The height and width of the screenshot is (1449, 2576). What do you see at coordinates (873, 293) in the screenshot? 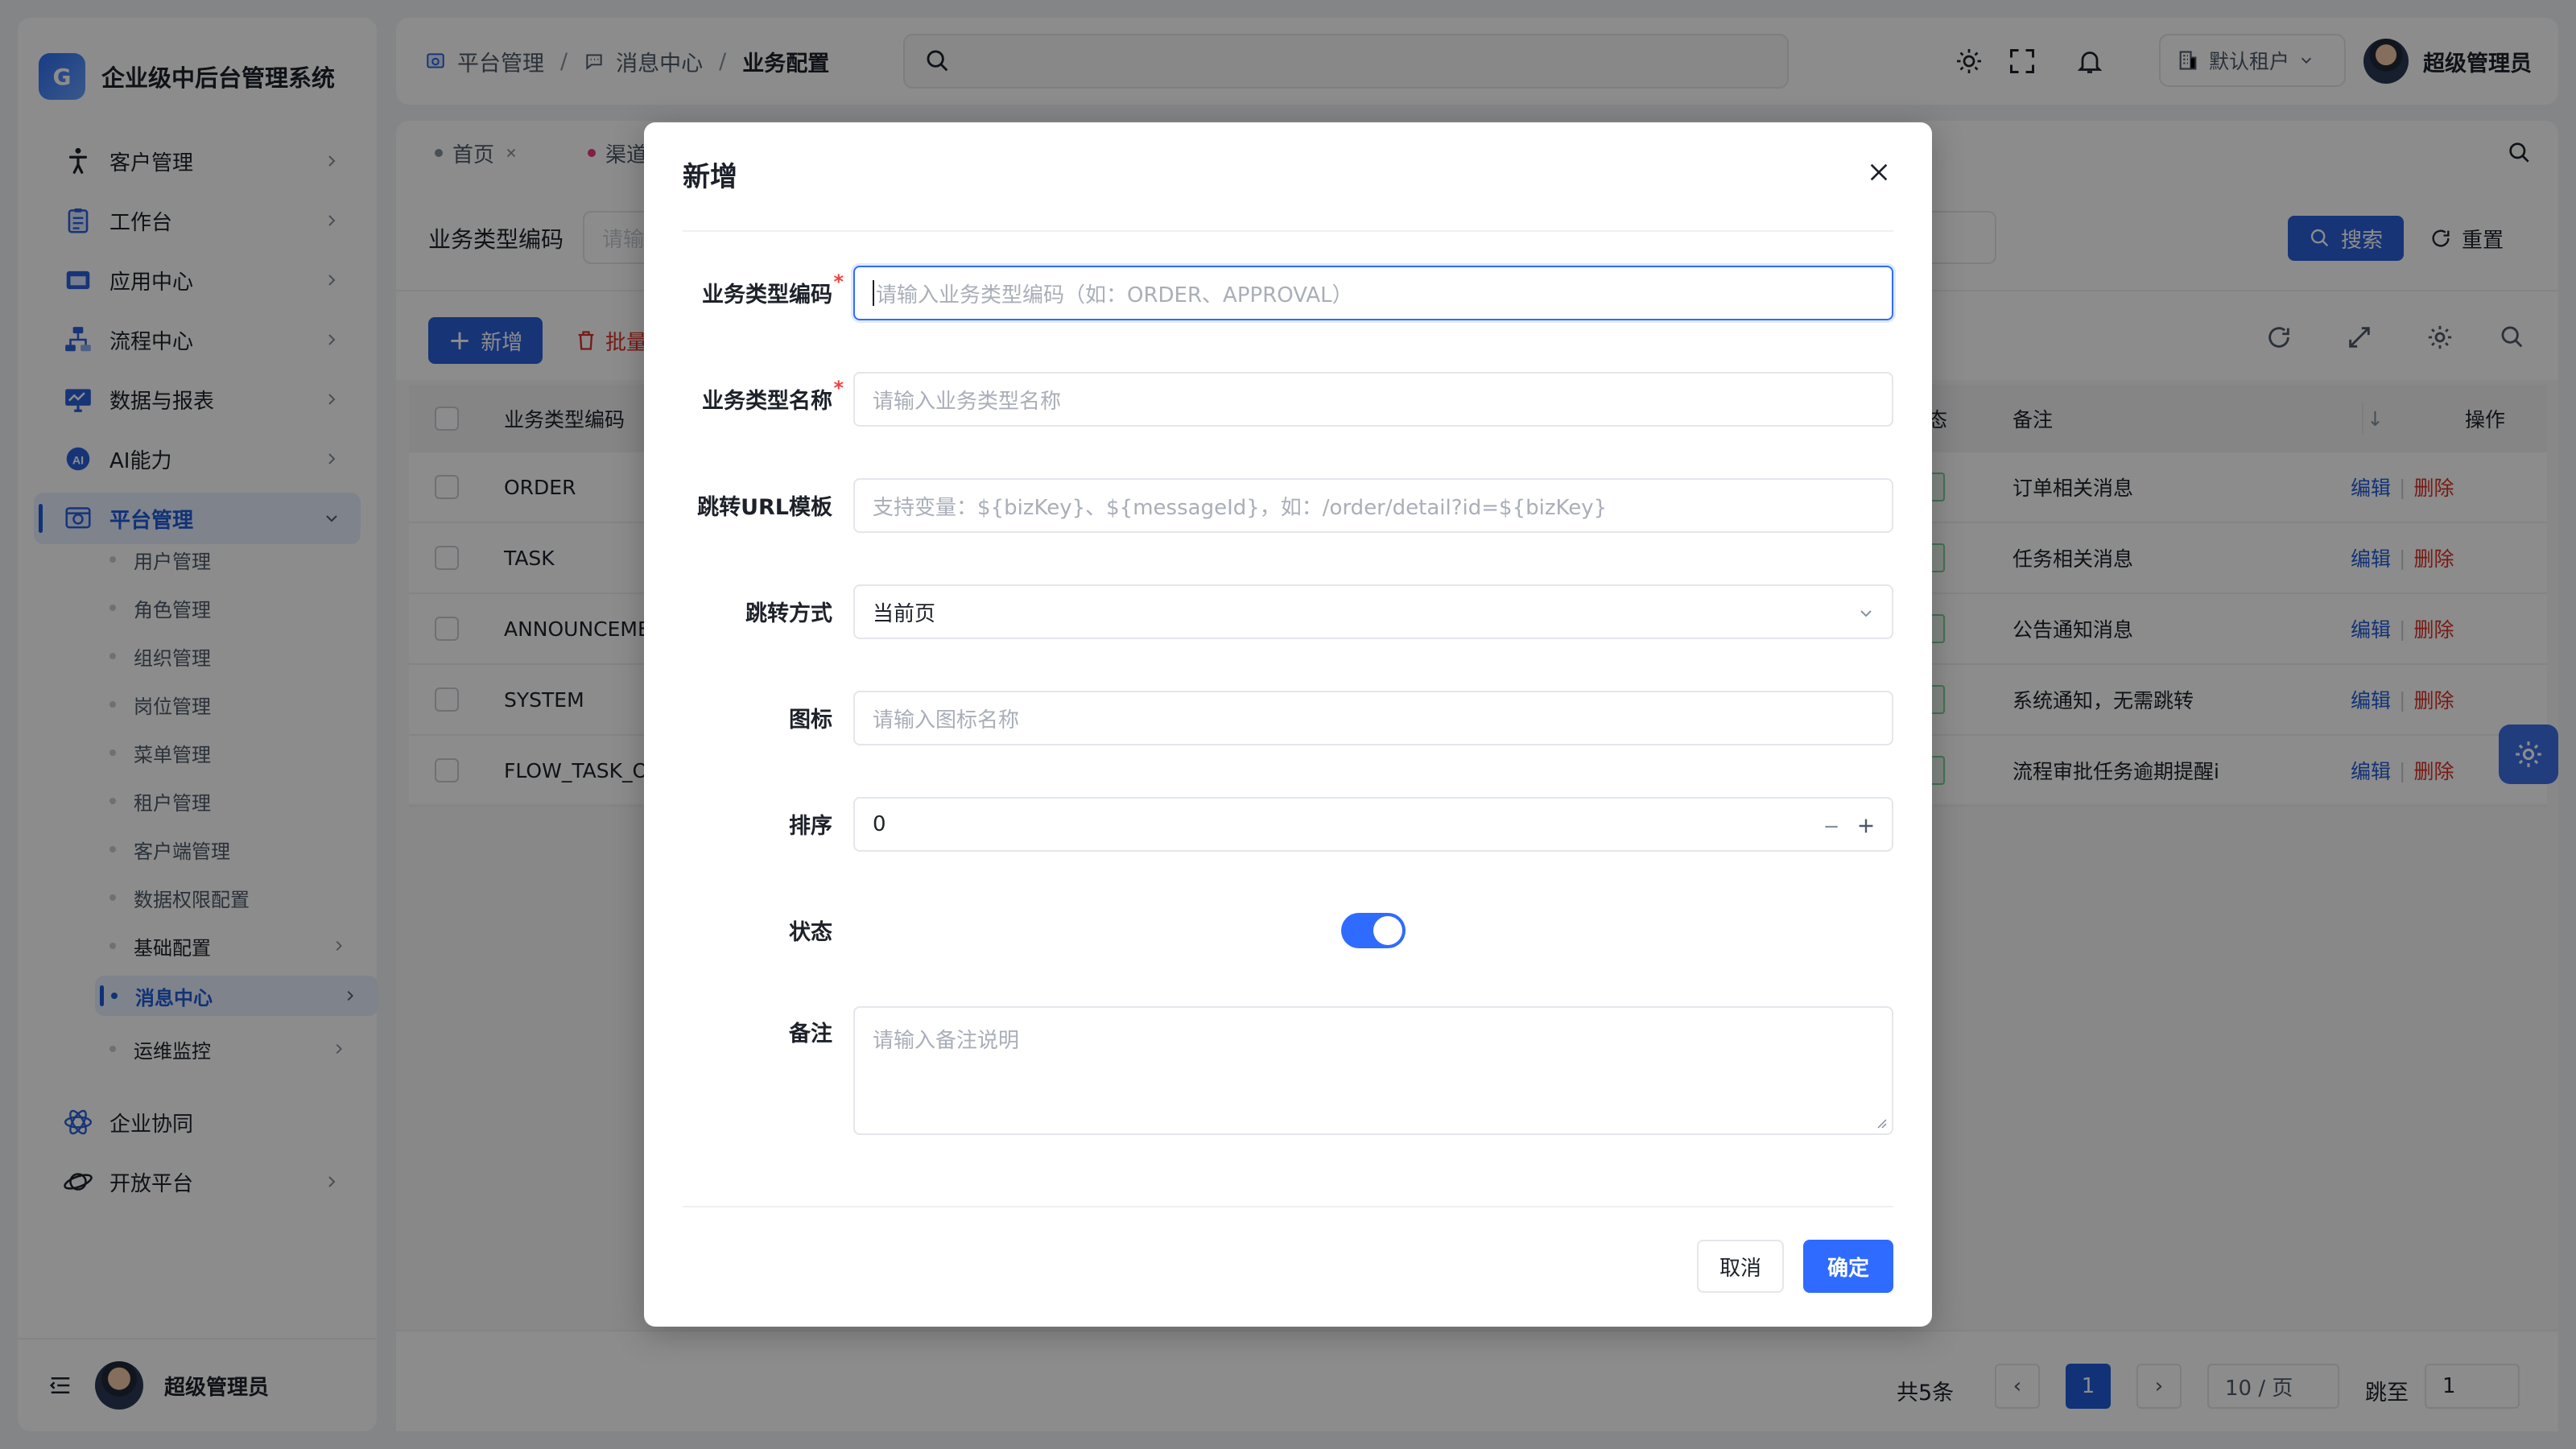
I see `text-caret` at bounding box center [873, 293].